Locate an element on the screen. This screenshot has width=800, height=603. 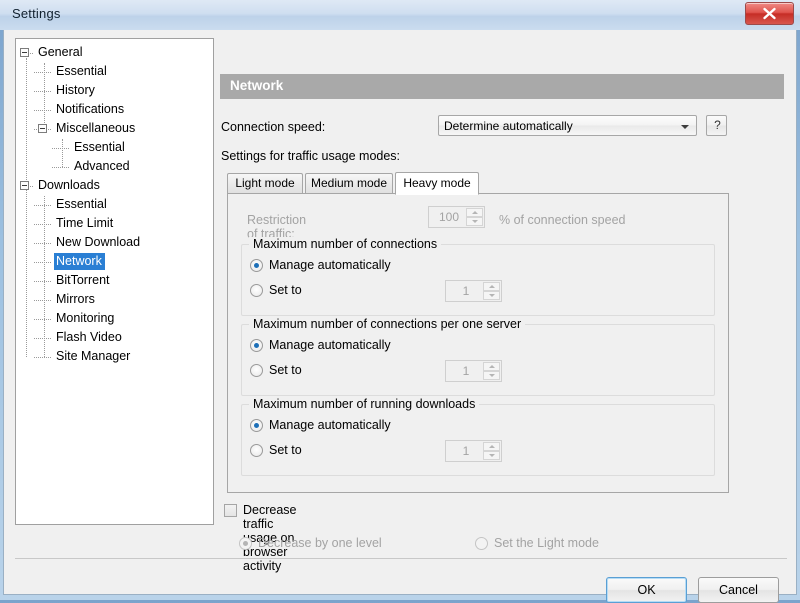
tree-item-label: BitTorrent is located at coordinates (83, 280).